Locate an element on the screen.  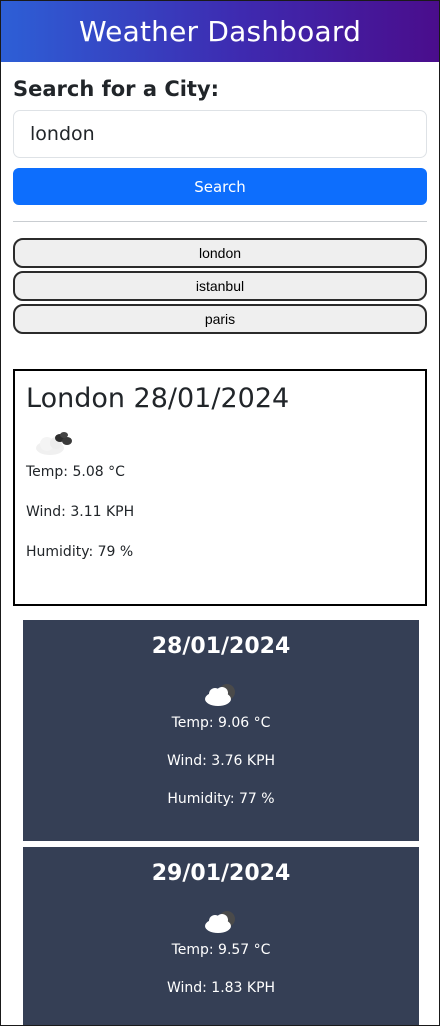
forecast-temp: Temp: 9.06 °C is located at coordinates (221, 723).